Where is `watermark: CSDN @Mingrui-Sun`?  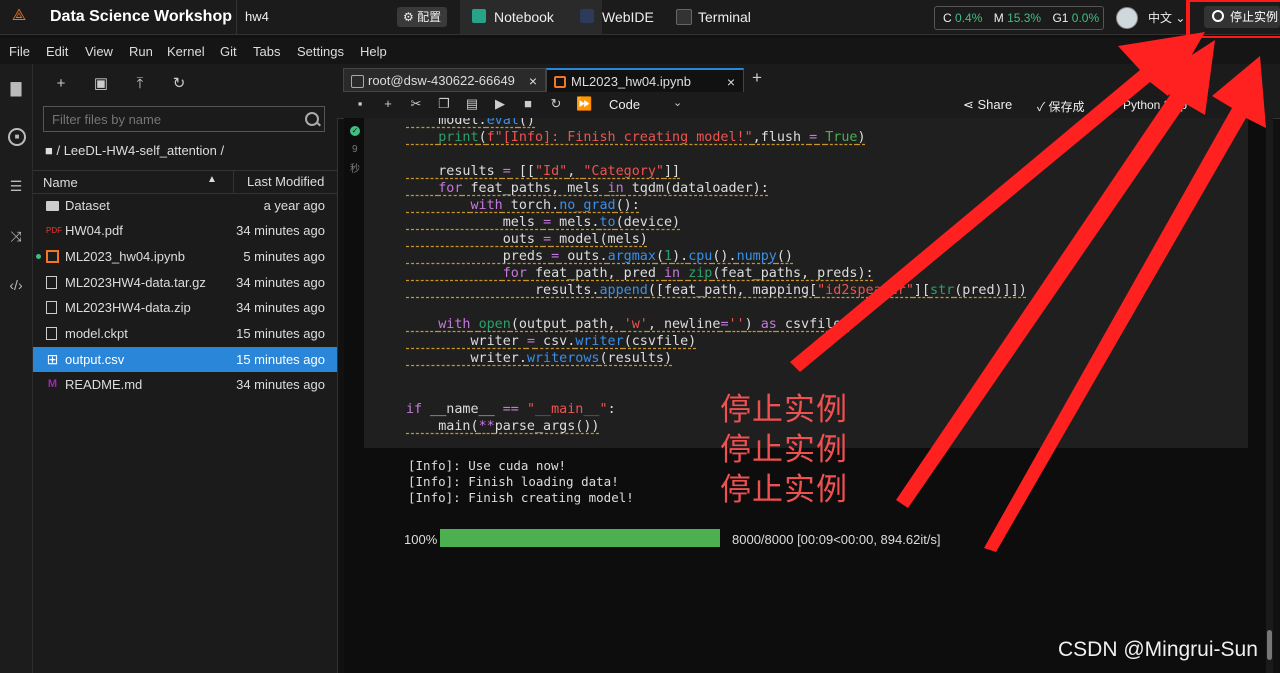 watermark: CSDN @Mingrui-Sun is located at coordinates (1158, 649).